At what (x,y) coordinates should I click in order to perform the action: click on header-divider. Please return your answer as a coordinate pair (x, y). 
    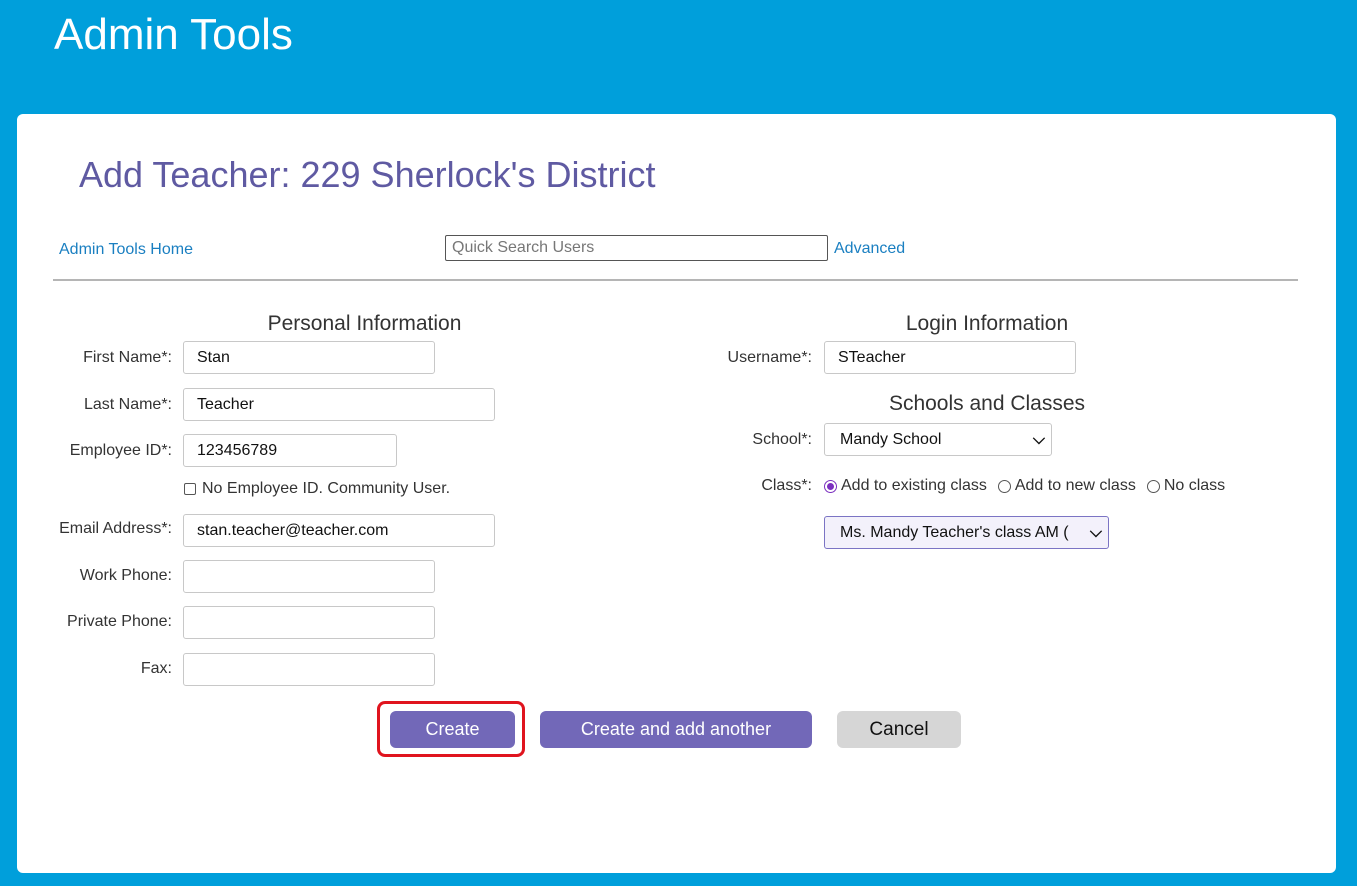
    Looking at the image, I should click on (675, 280).